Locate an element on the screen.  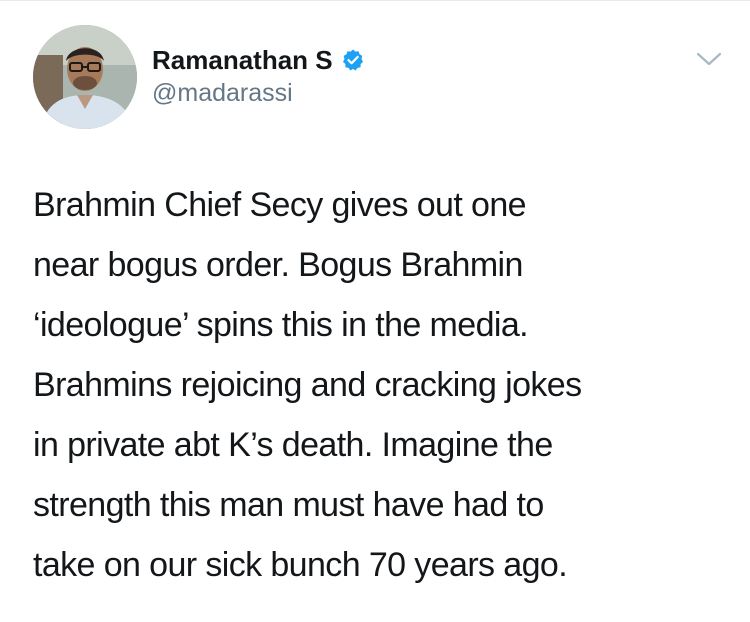
chevron-down-icon is located at coordinates (709, 59).